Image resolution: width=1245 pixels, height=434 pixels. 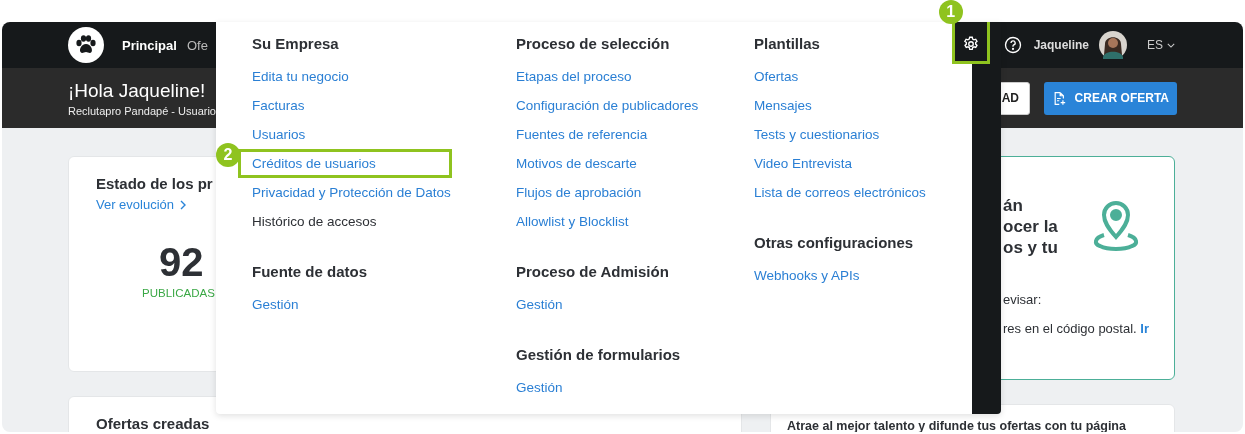 I want to click on nav-item: Principal, so click(x=149, y=45).